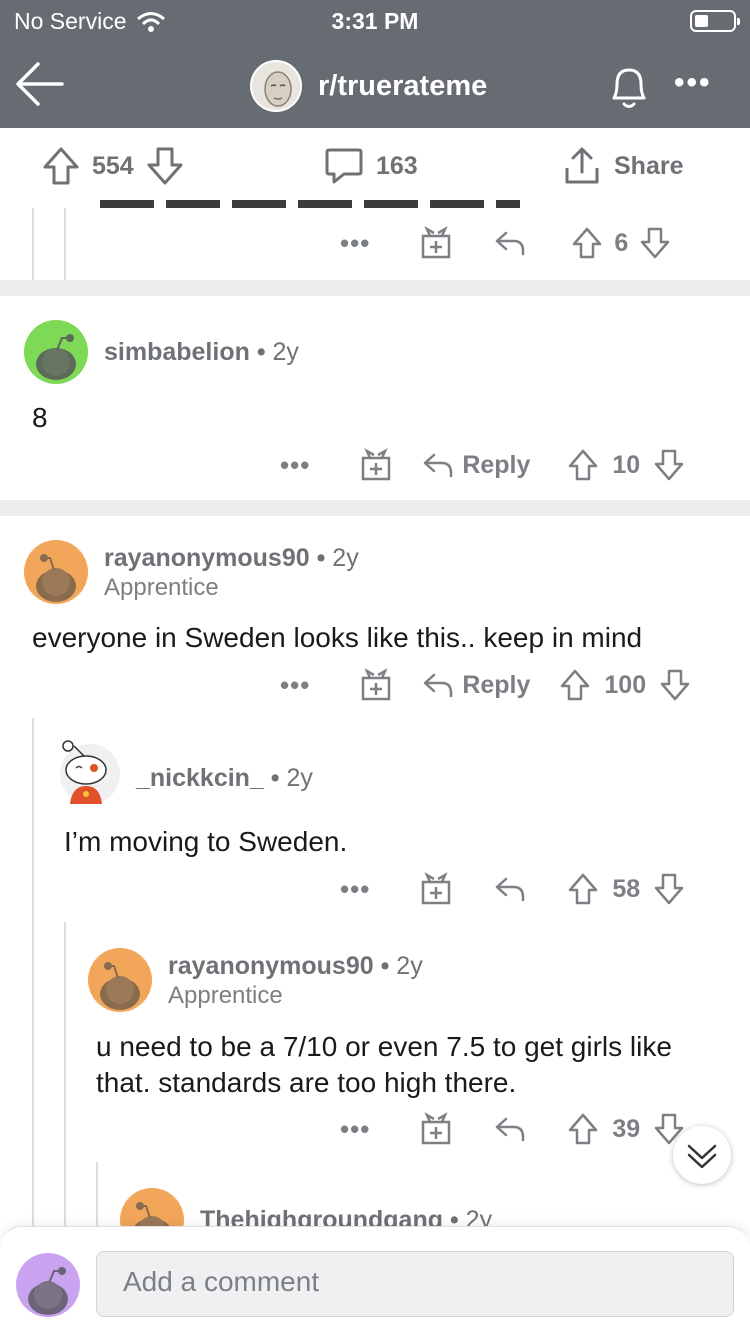 Image resolution: width=750 pixels, height=1334 pixels. I want to click on nav-bar: r/truerateme •••, so click(375, 86).